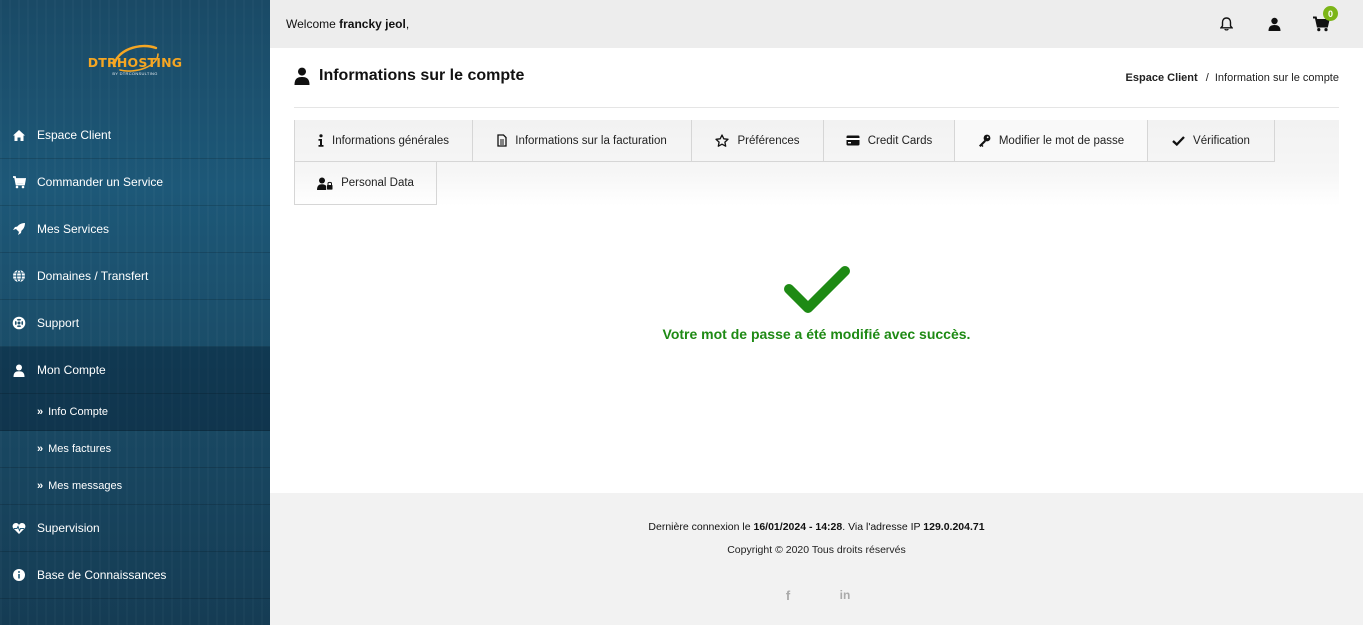 This screenshot has height=625, width=1363. I want to click on sidebar-subitem-info-compte: » Info Compte, so click(135, 412).